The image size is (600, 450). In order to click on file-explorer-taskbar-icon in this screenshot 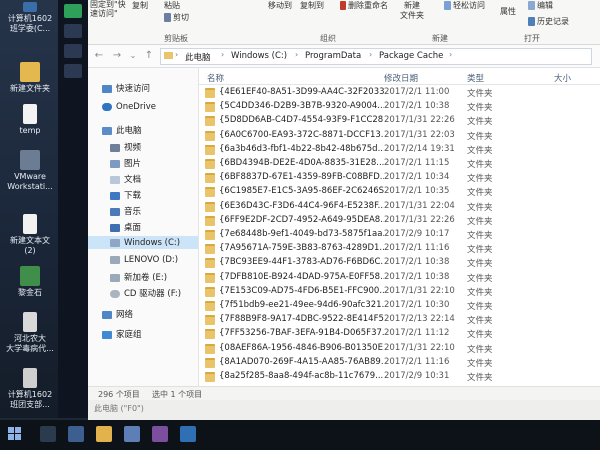, I will do `click(104, 434)`.